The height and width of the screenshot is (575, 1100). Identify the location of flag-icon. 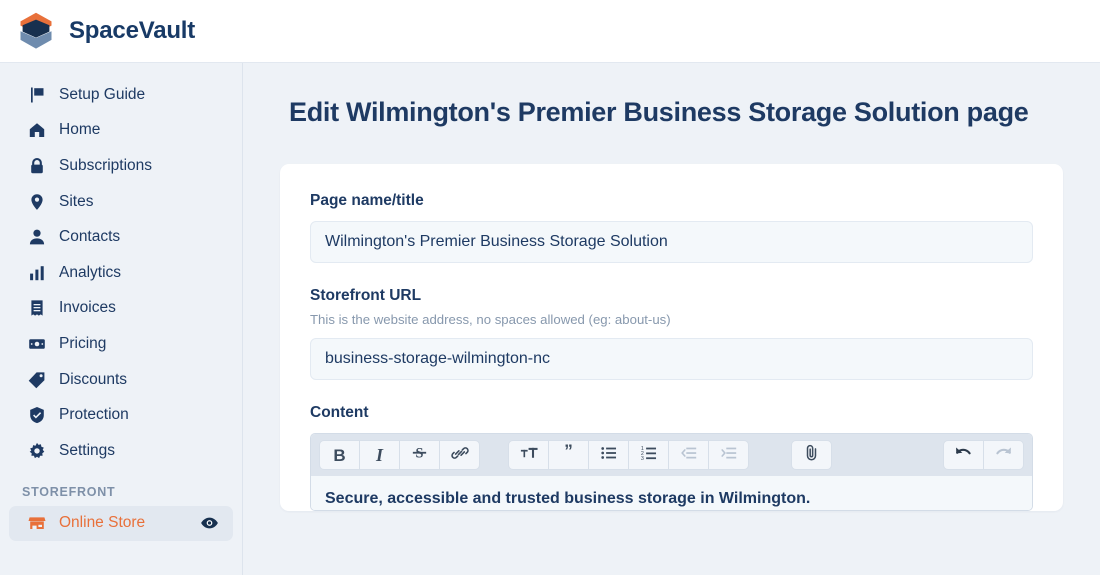
(36, 94).